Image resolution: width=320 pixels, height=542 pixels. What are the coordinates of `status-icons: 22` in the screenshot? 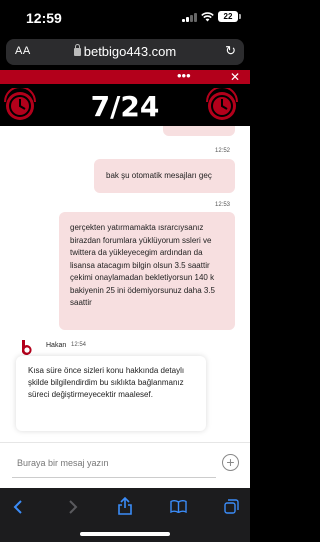 It's located at (211, 16).